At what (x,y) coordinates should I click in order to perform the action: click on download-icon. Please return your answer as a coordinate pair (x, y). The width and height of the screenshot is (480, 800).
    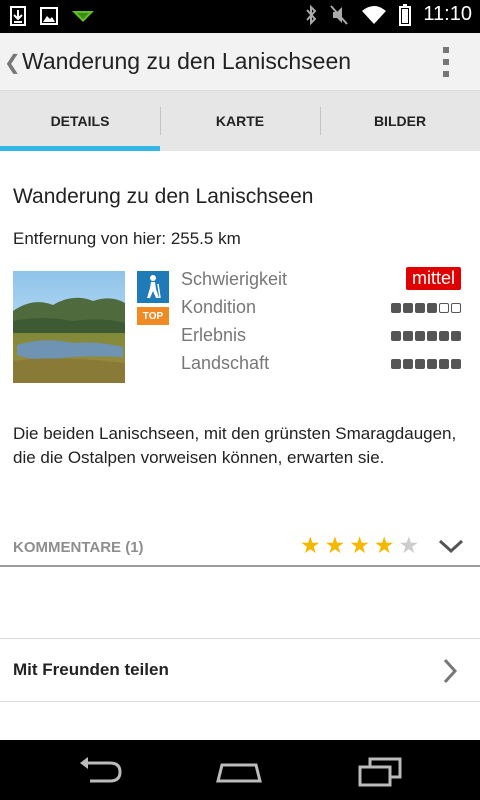
    Looking at the image, I should click on (18, 16).